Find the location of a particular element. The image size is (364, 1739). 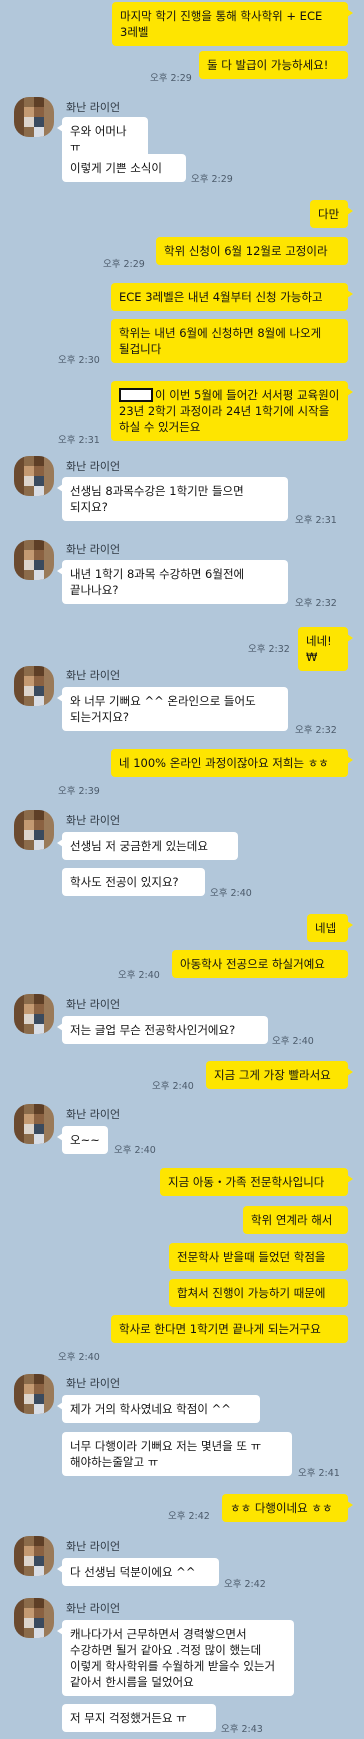

my-message-bubble: 합쳐서 진행이 가능하기 때문에 is located at coordinates (258, 1293).